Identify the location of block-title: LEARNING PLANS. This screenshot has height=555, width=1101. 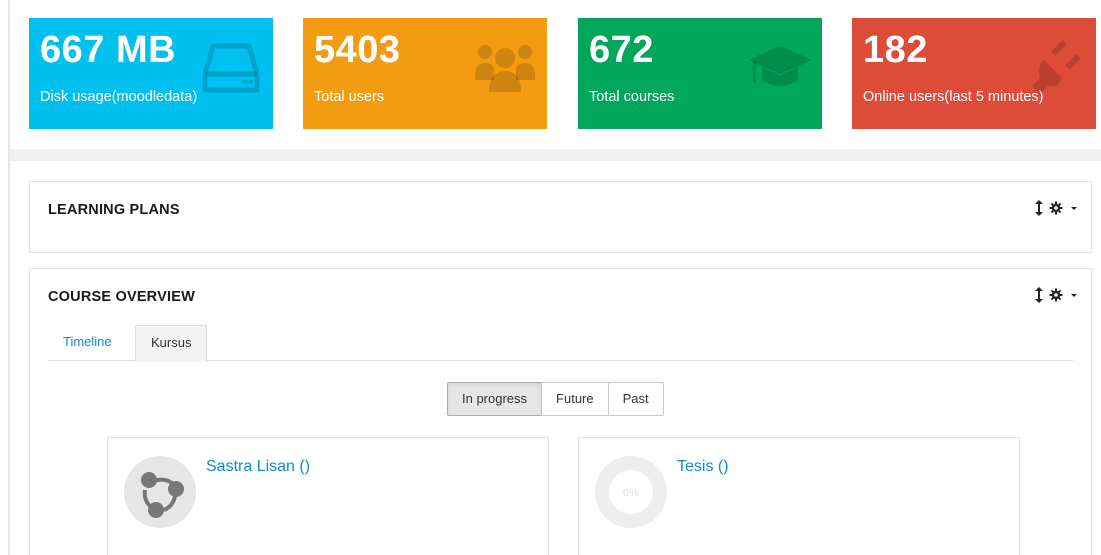
(114, 210).